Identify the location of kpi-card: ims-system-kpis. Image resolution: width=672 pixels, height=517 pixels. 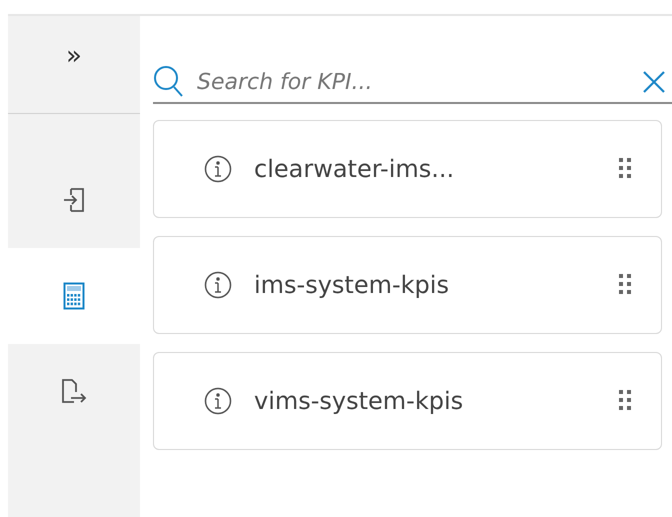
(407, 285).